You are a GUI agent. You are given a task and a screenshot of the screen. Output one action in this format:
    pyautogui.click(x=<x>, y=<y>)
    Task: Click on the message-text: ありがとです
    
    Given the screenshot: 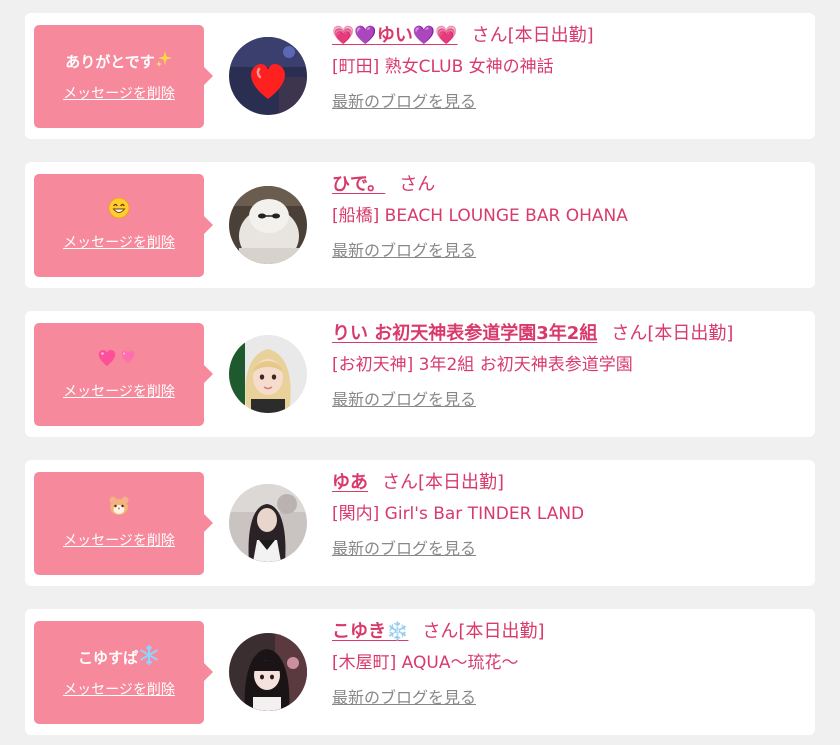 What is the action you would take?
    pyautogui.click(x=119, y=61)
    